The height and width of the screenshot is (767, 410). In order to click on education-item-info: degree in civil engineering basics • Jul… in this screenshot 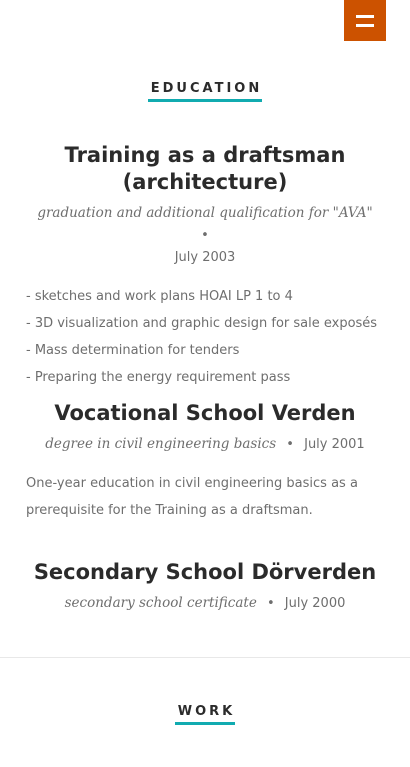, I will do `click(205, 444)`.